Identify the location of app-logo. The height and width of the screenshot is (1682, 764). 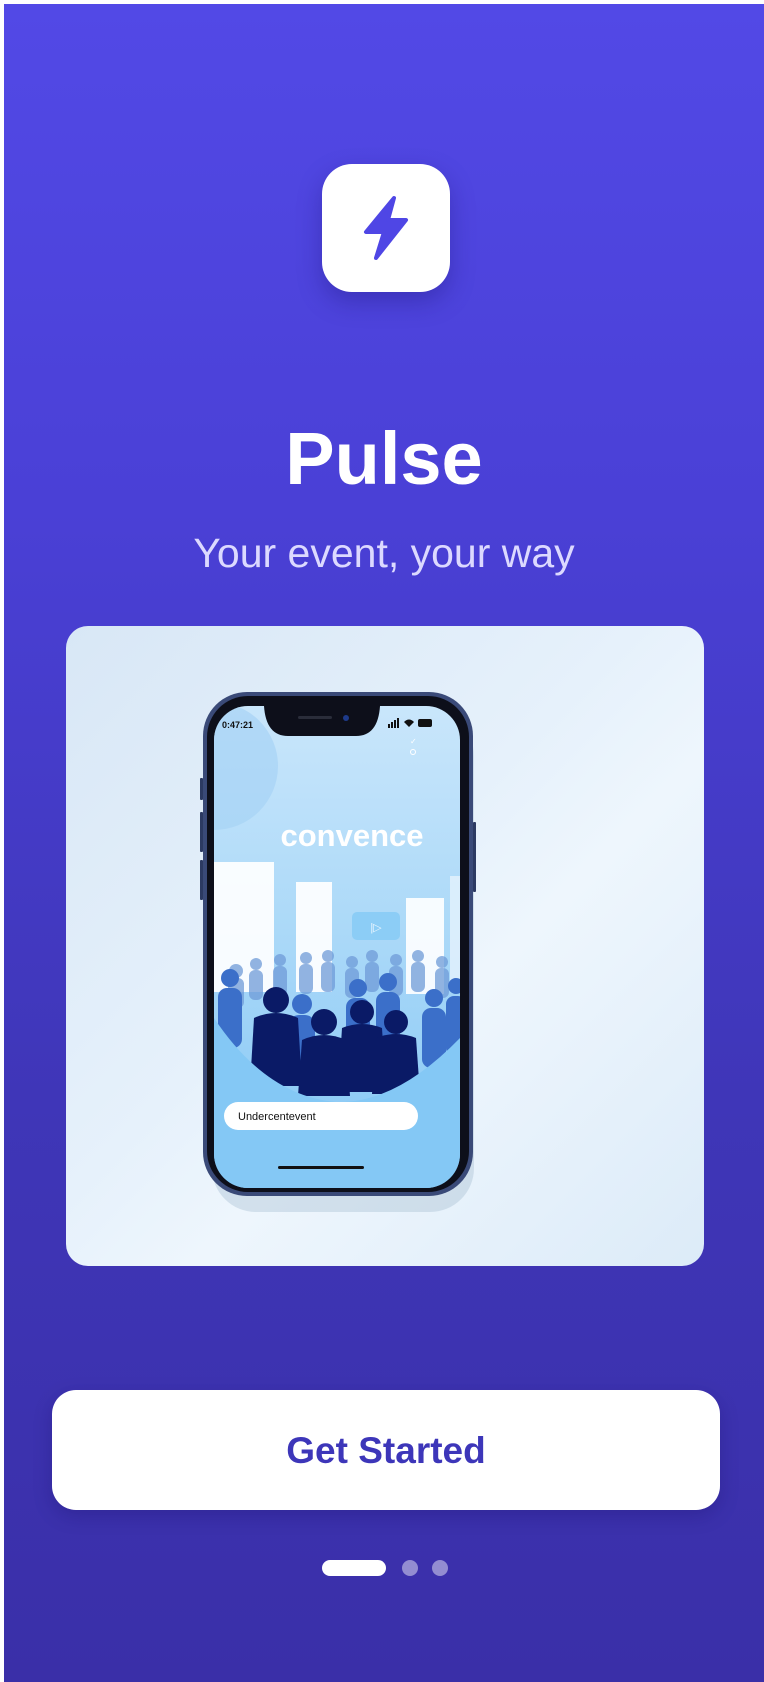
(386, 228).